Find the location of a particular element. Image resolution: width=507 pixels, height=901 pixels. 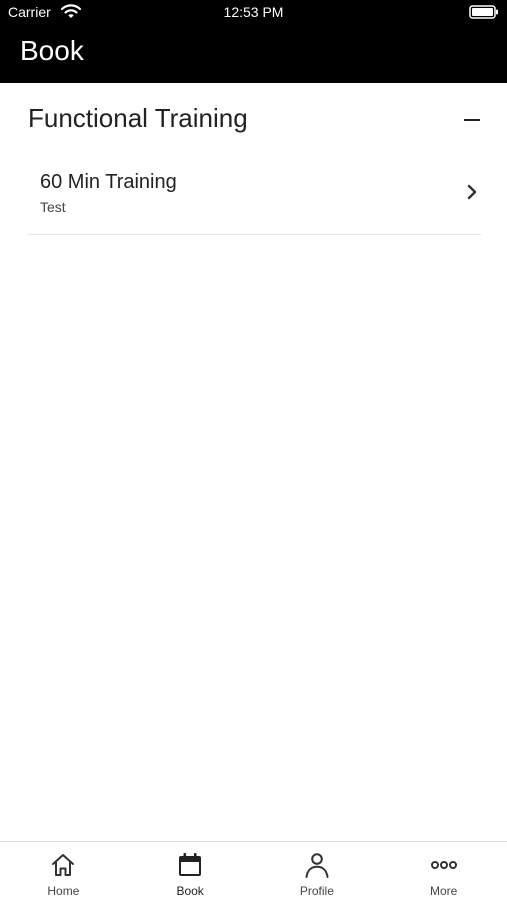

section-header-functional-training: Functional Training is located at coordinates (256, 120).